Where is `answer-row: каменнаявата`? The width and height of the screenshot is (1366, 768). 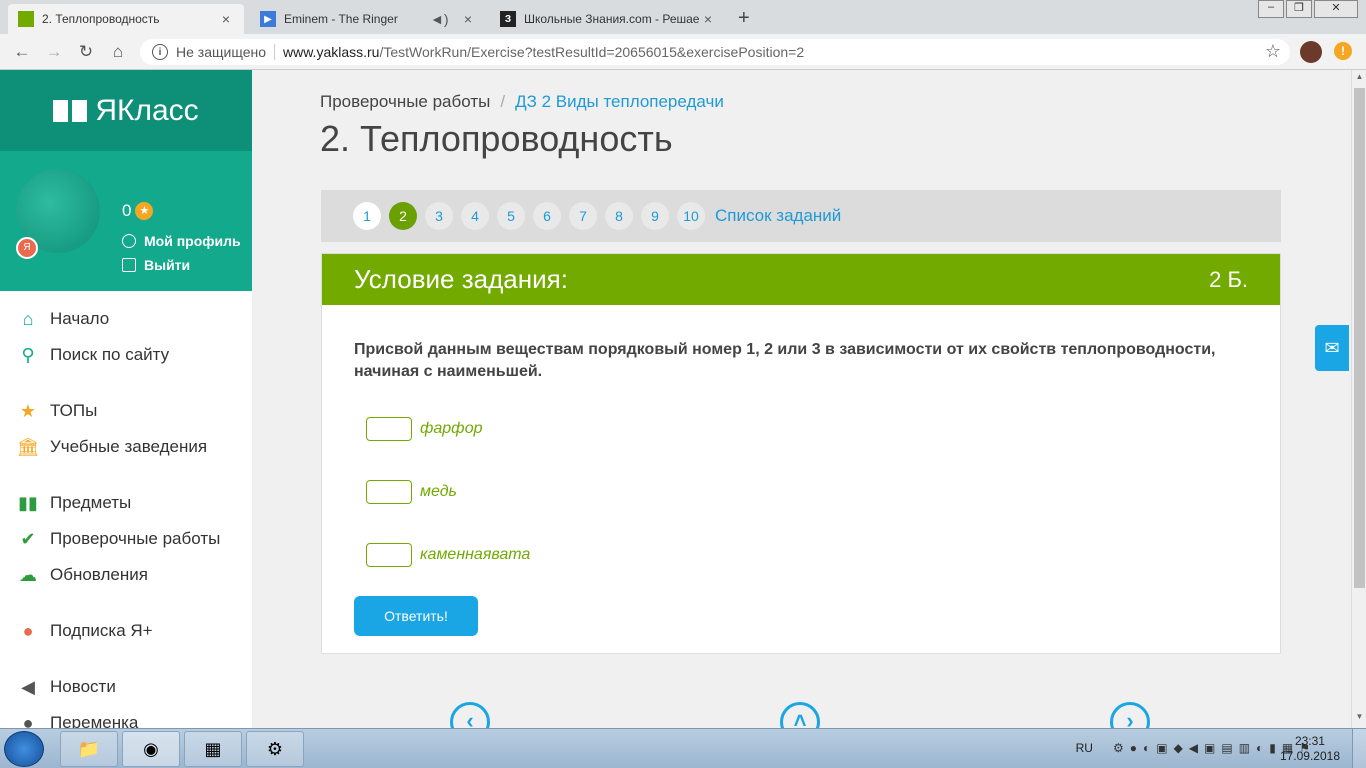
answer-row: каменнаявата is located at coordinates (807, 554).